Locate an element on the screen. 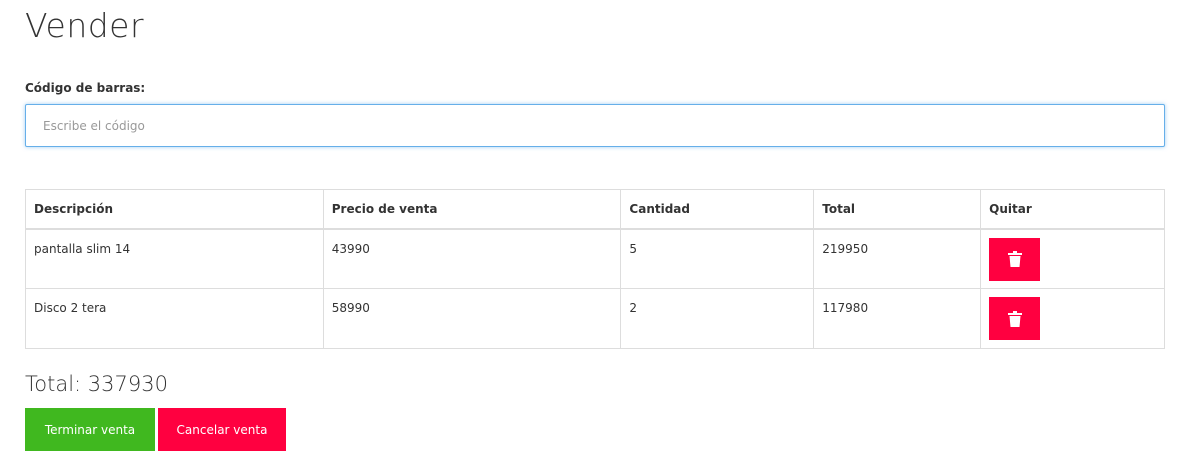  page-title: Vender is located at coordinates (85, 25).